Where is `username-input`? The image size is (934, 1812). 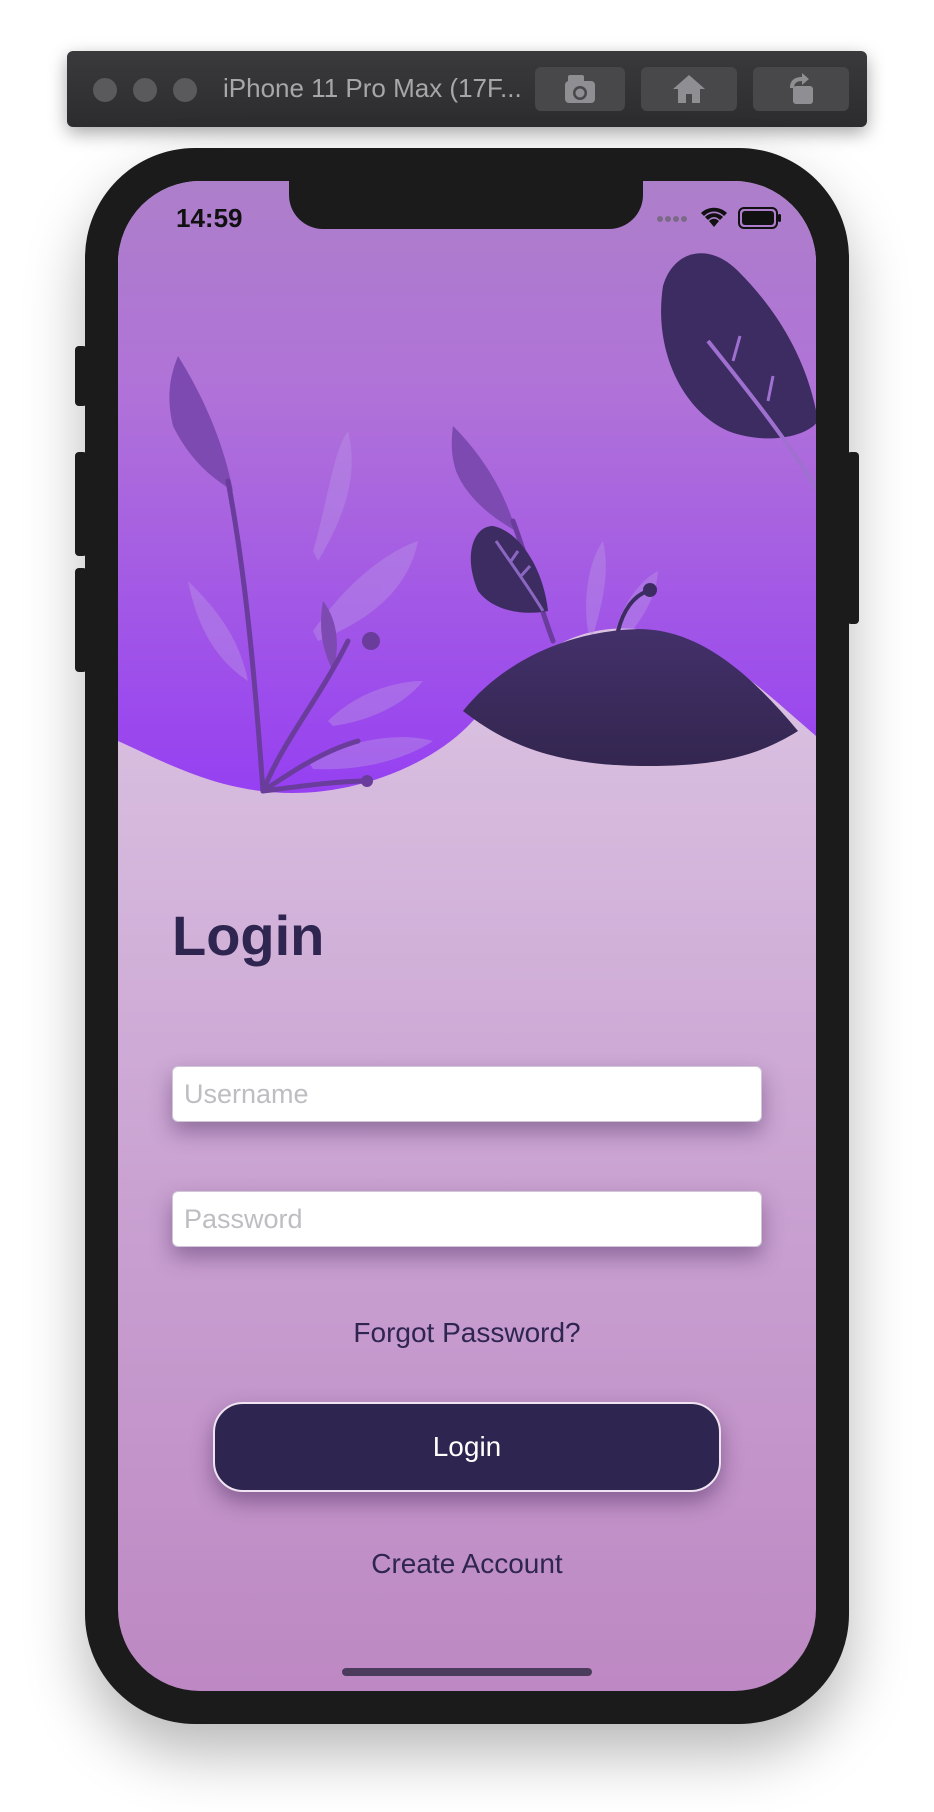
username-input is located at coordinates (467, 1094).